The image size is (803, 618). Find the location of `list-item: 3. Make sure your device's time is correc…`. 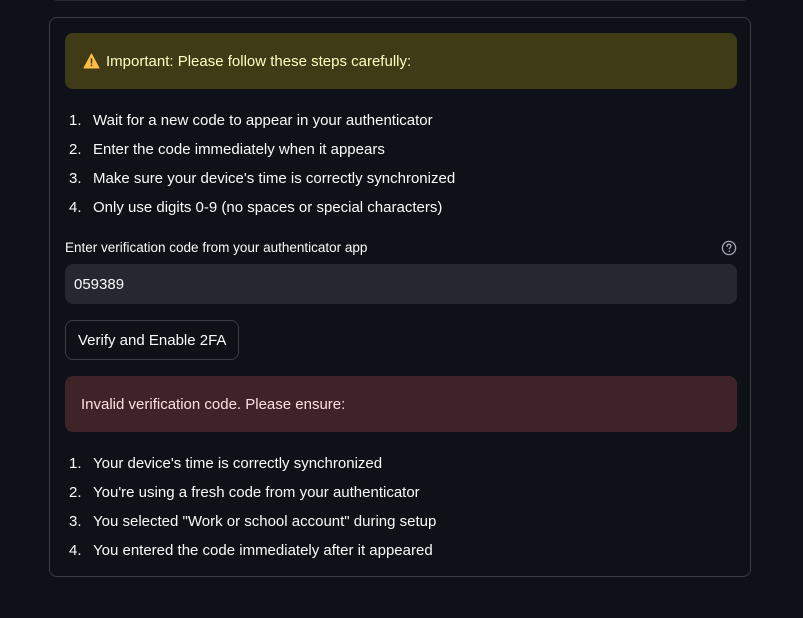

list-item: 3. Make sure your device's time is correc… is located at coordinates (262, 178).